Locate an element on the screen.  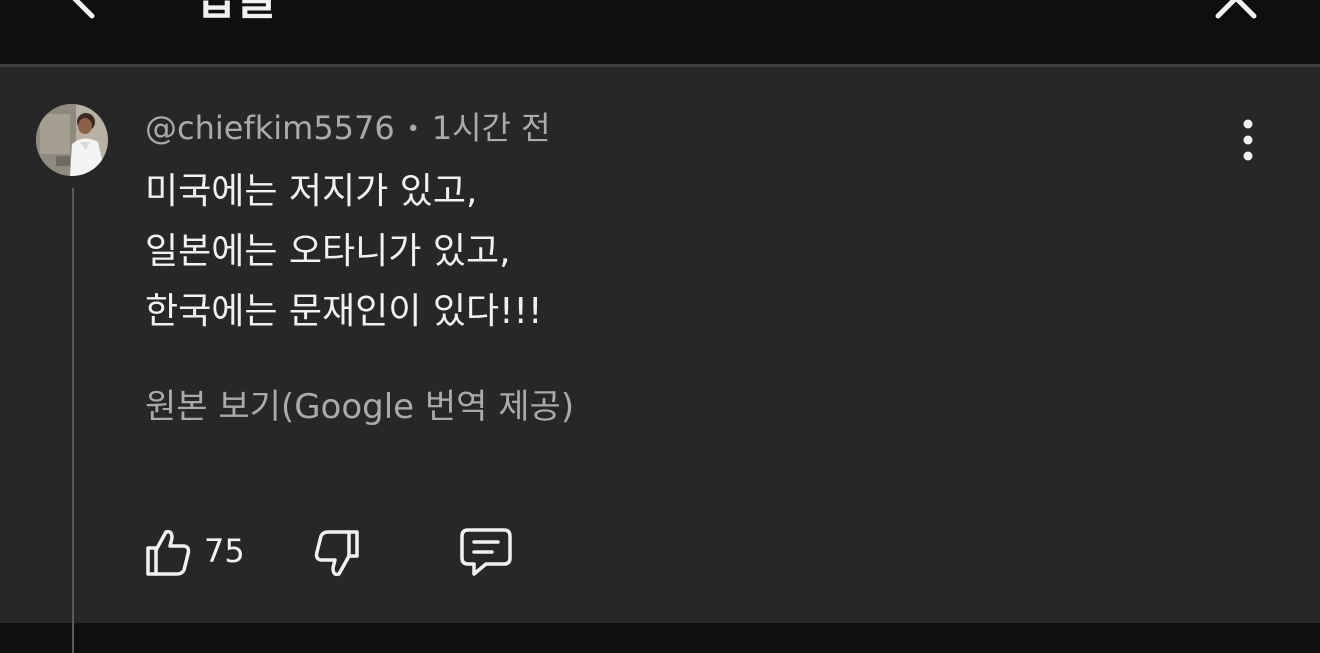
top-bar: 답글 is located at coordinates (660, 32).